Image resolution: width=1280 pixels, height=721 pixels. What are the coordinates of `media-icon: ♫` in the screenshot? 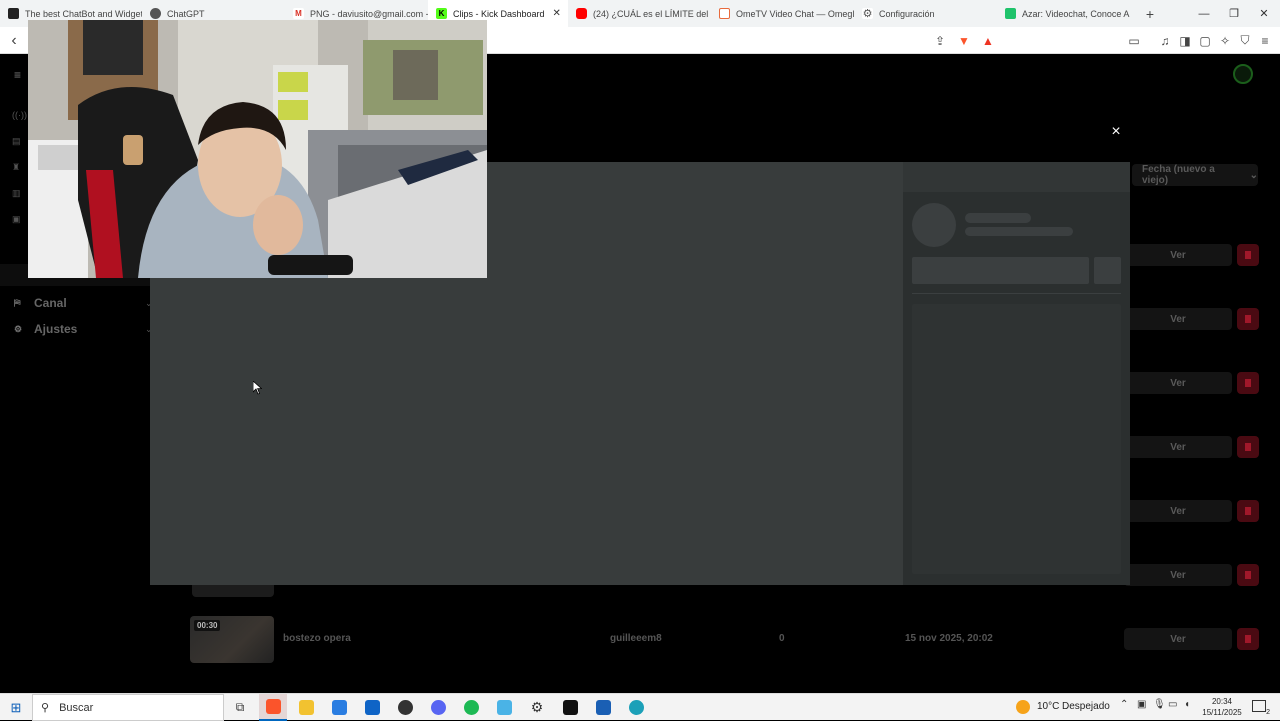 It's located at (1165, 40).